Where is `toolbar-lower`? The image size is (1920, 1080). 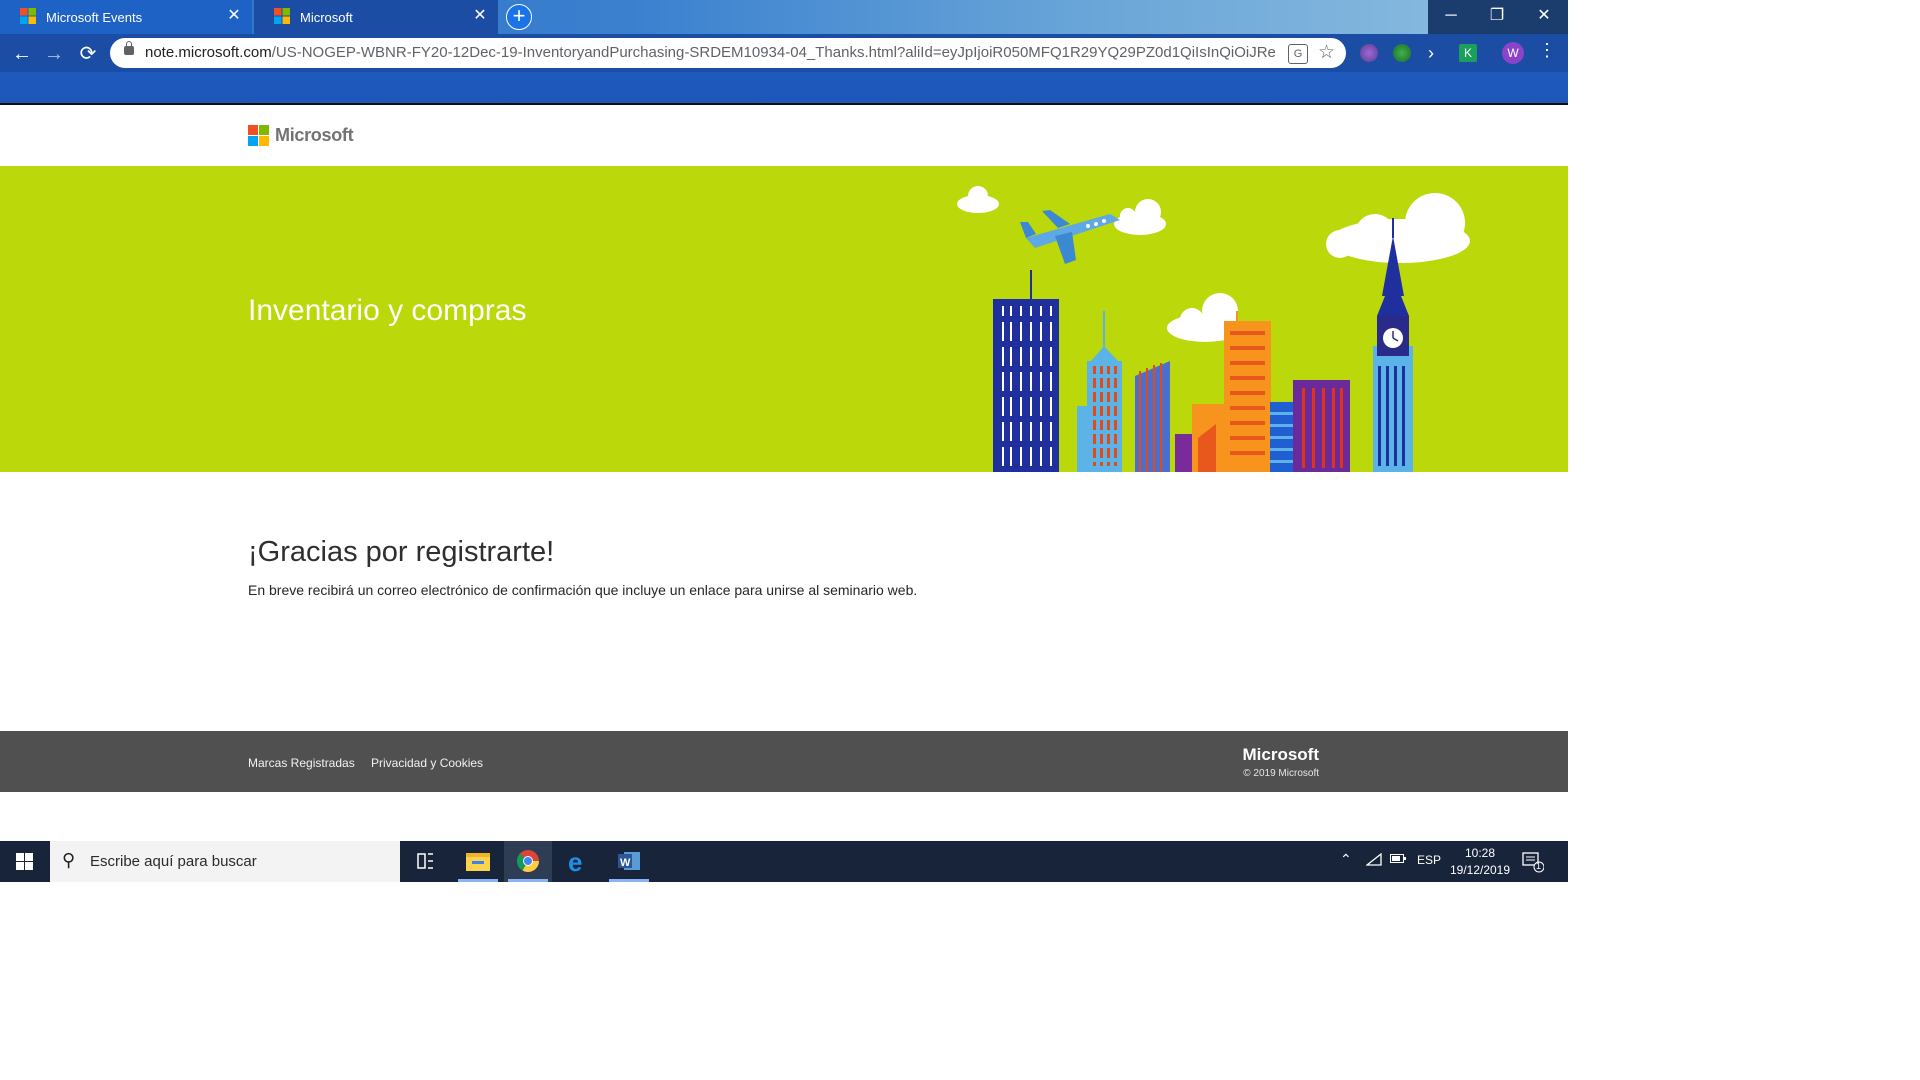
toolbar-lower is located at coordinates (784, 88).